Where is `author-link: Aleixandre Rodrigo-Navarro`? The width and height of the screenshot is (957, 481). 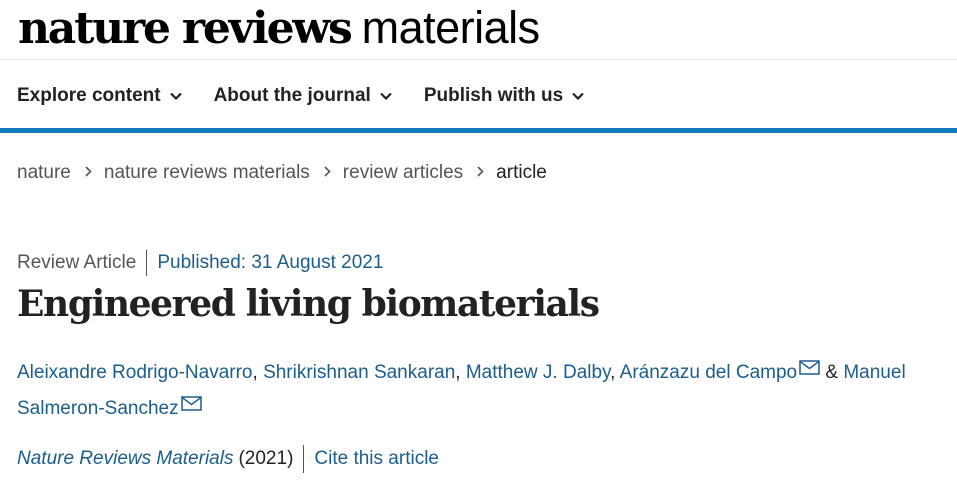 author-link: Aleixandre Rodrigo-Navarro is located at coordinates (135, 372).